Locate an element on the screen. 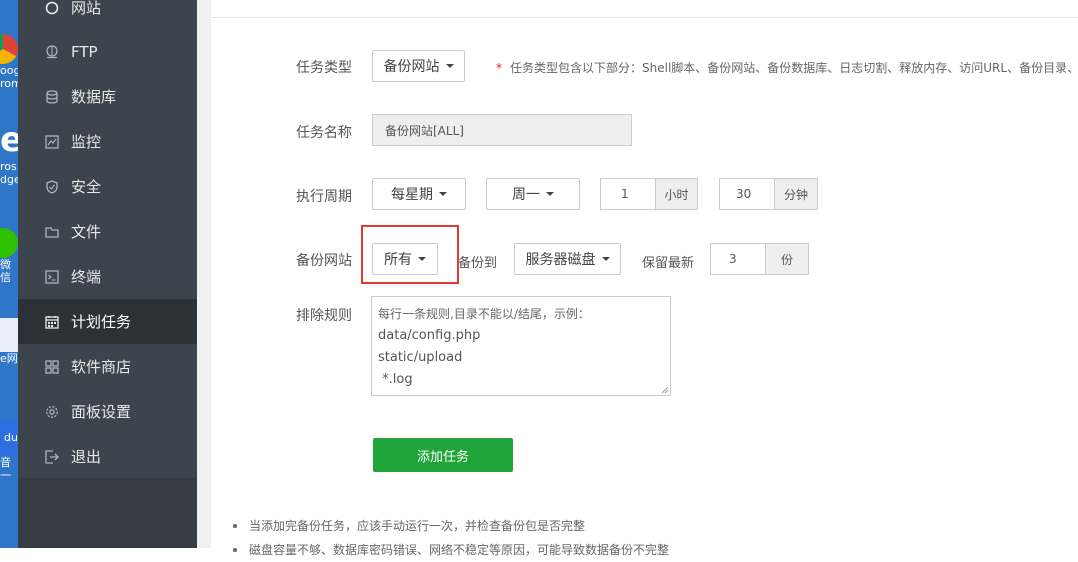 The image size is (1078, 562). sidebar-item-label: 软件商店 is located at coordinates (101, 367).